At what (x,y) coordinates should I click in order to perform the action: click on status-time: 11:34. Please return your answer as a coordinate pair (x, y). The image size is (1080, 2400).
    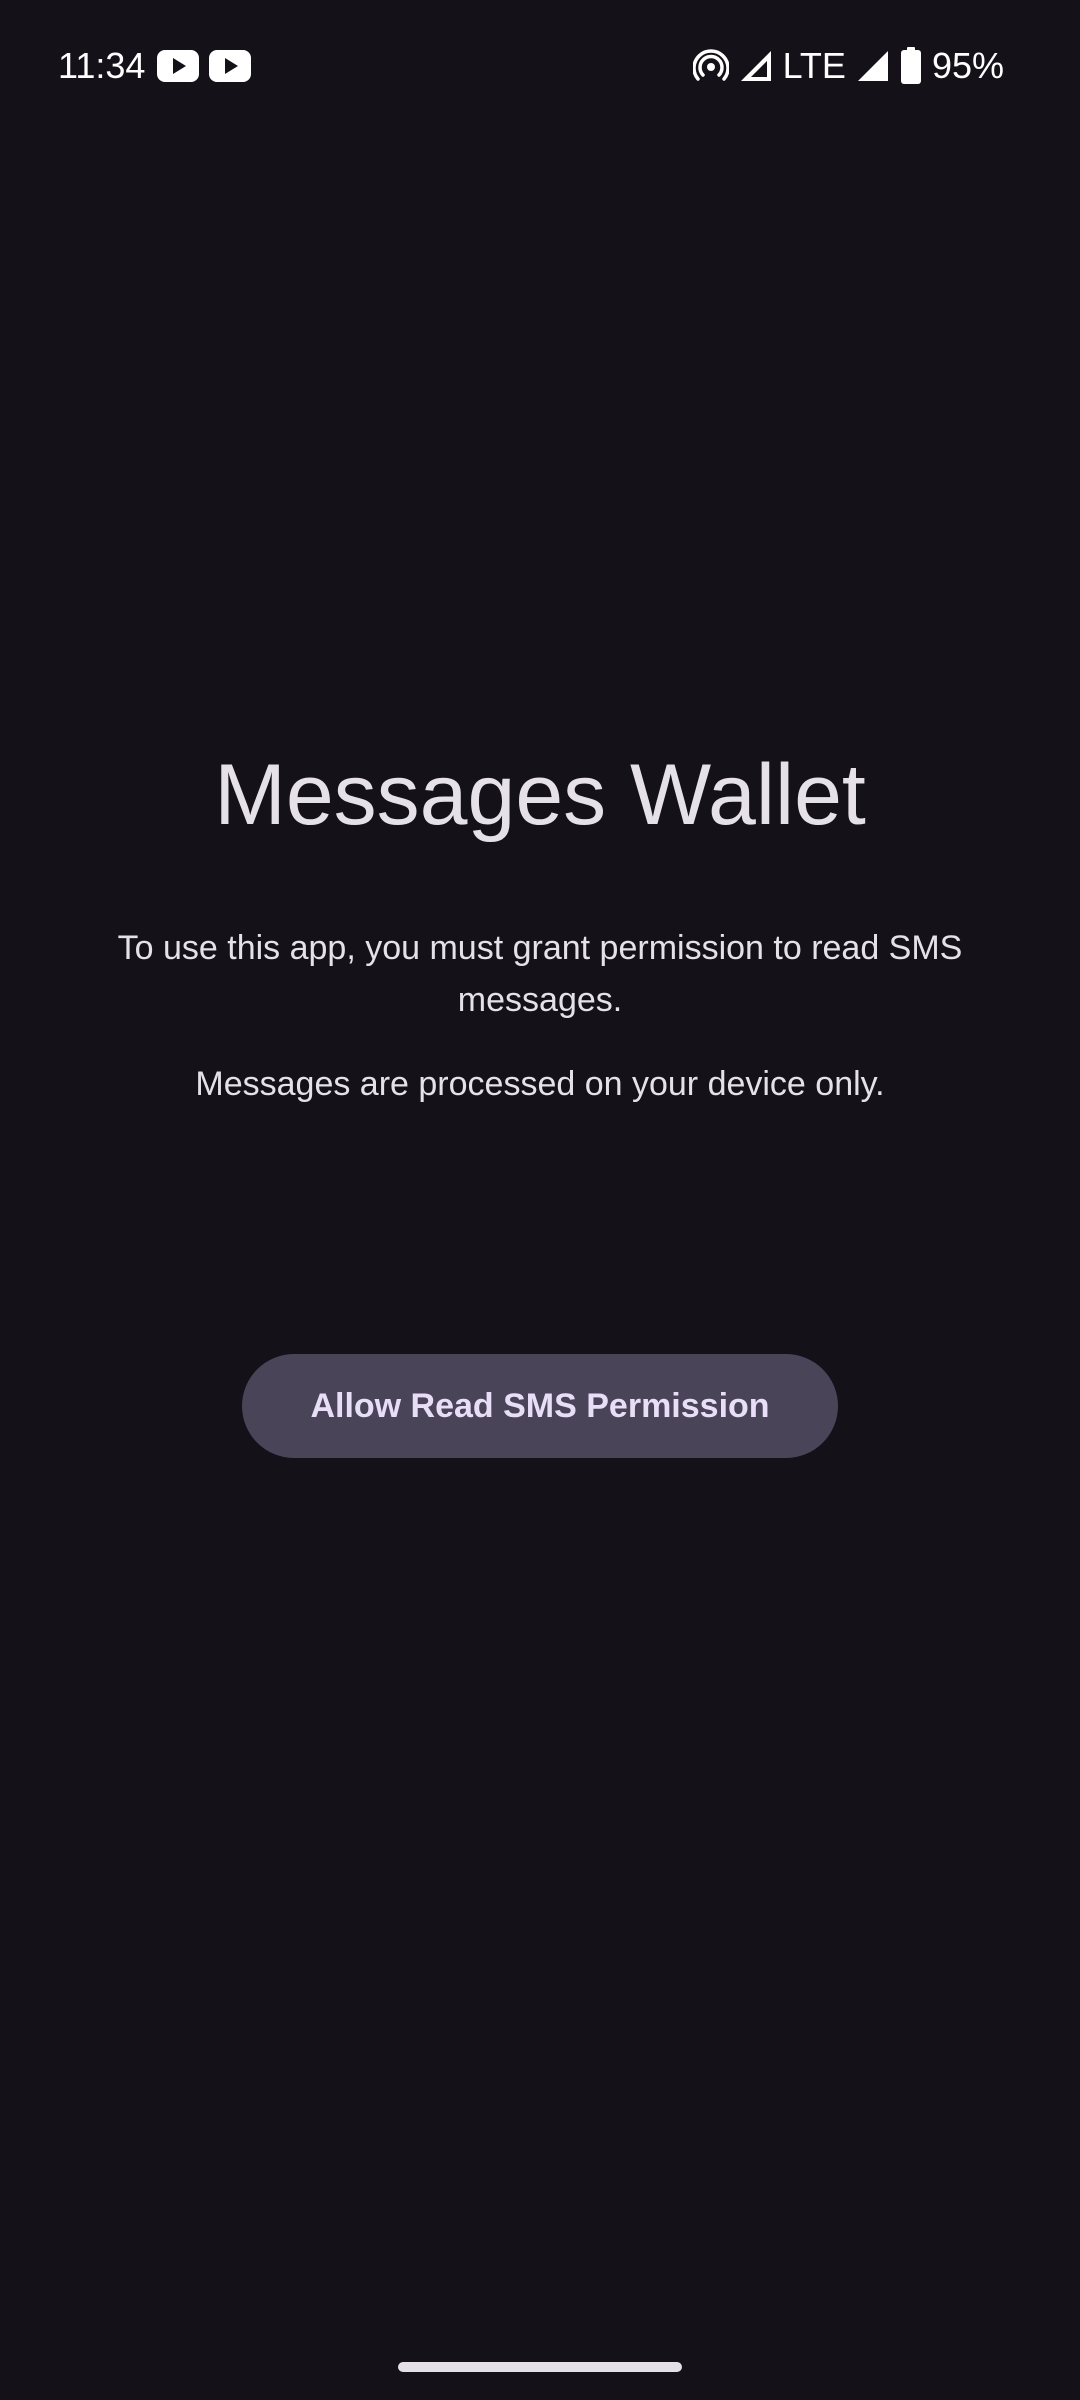
    Looking at the image, I should click on (102, 65).